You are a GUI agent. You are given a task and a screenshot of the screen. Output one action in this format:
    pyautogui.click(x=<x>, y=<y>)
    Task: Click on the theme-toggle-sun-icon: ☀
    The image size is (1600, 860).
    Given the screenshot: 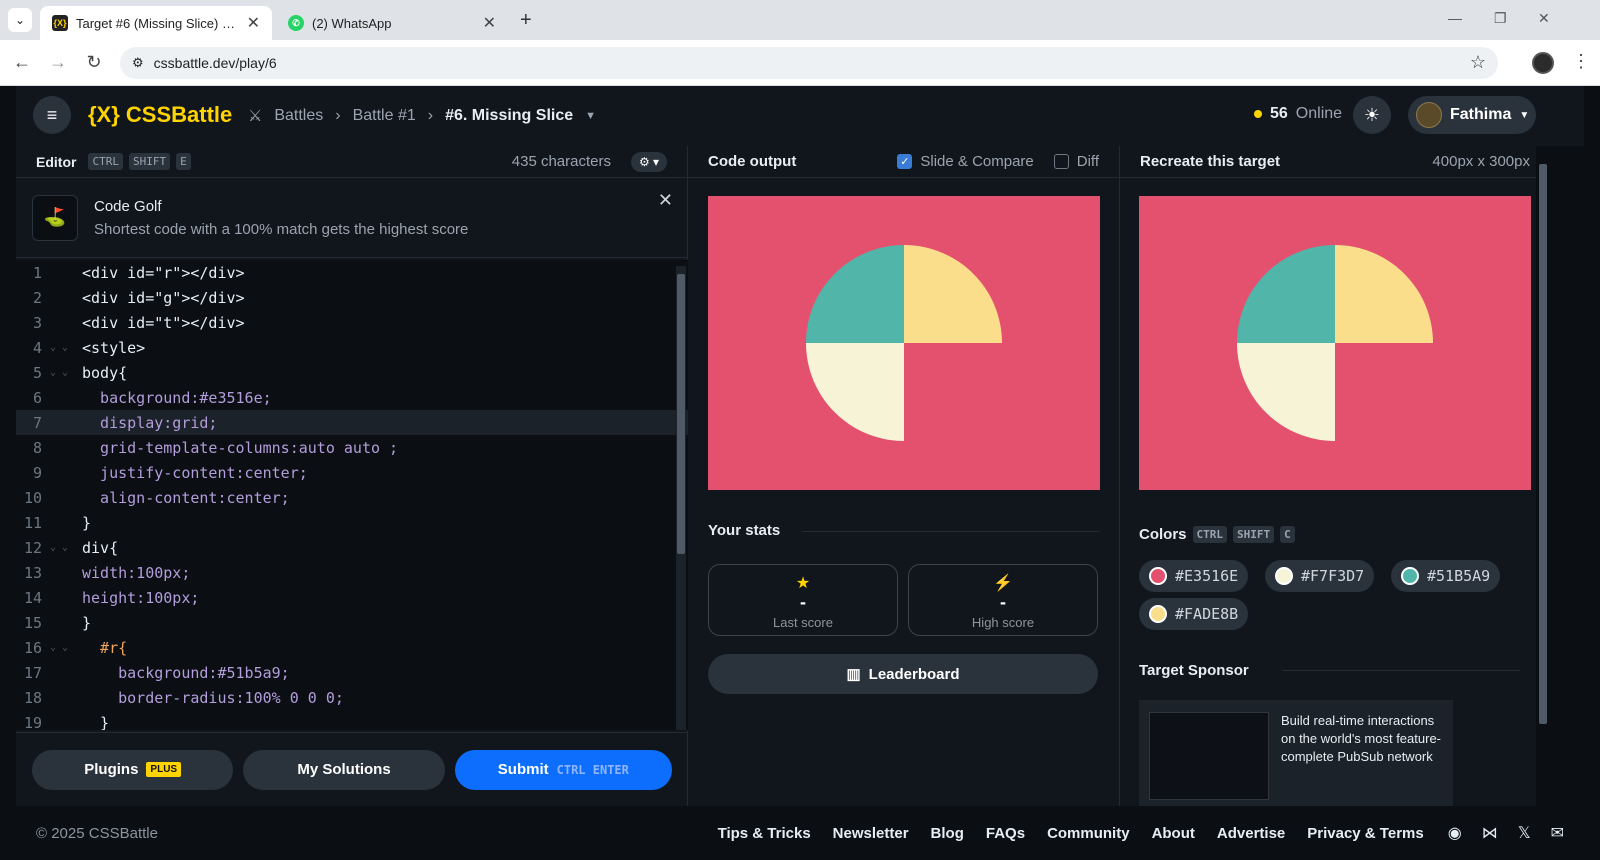 What is the action you would take?
    pyautogui.click(x=1372, y=115)
    